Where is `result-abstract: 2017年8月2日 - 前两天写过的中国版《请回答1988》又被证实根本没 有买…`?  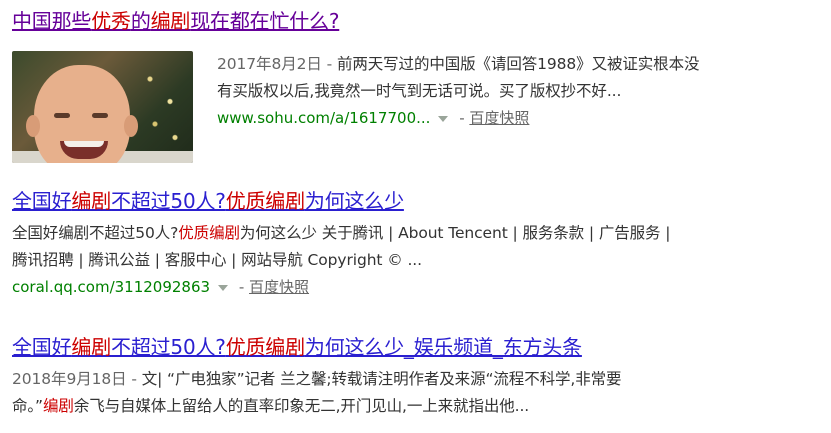 result-abstract: 2017年8月2日 - 前两天写过的中国版《请回答1988》又被证实根本没 有买… is located at coordinates (520, 91).